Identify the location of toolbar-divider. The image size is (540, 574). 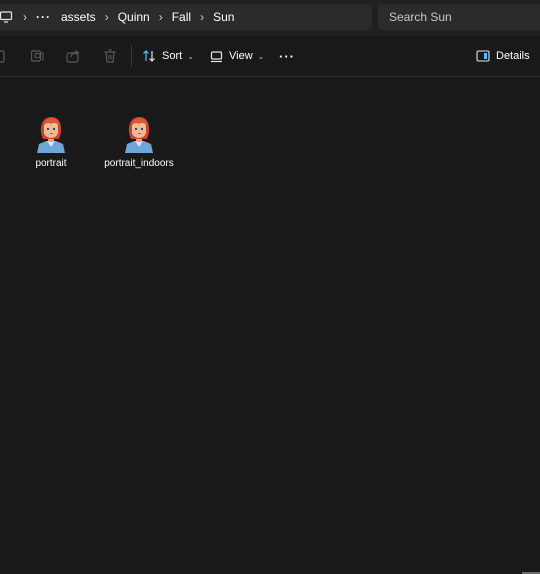
(131, 56).